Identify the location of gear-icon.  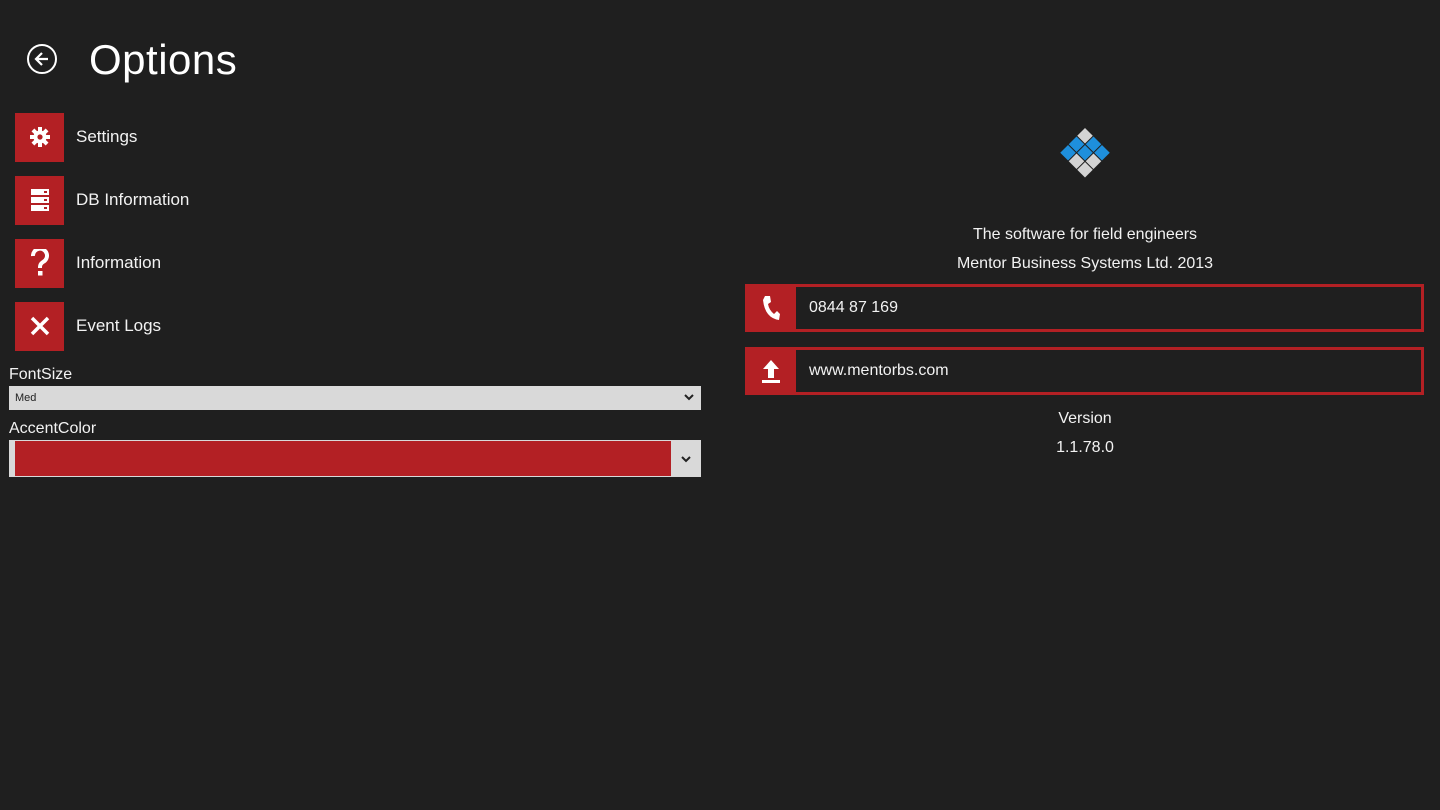
(39, 137).